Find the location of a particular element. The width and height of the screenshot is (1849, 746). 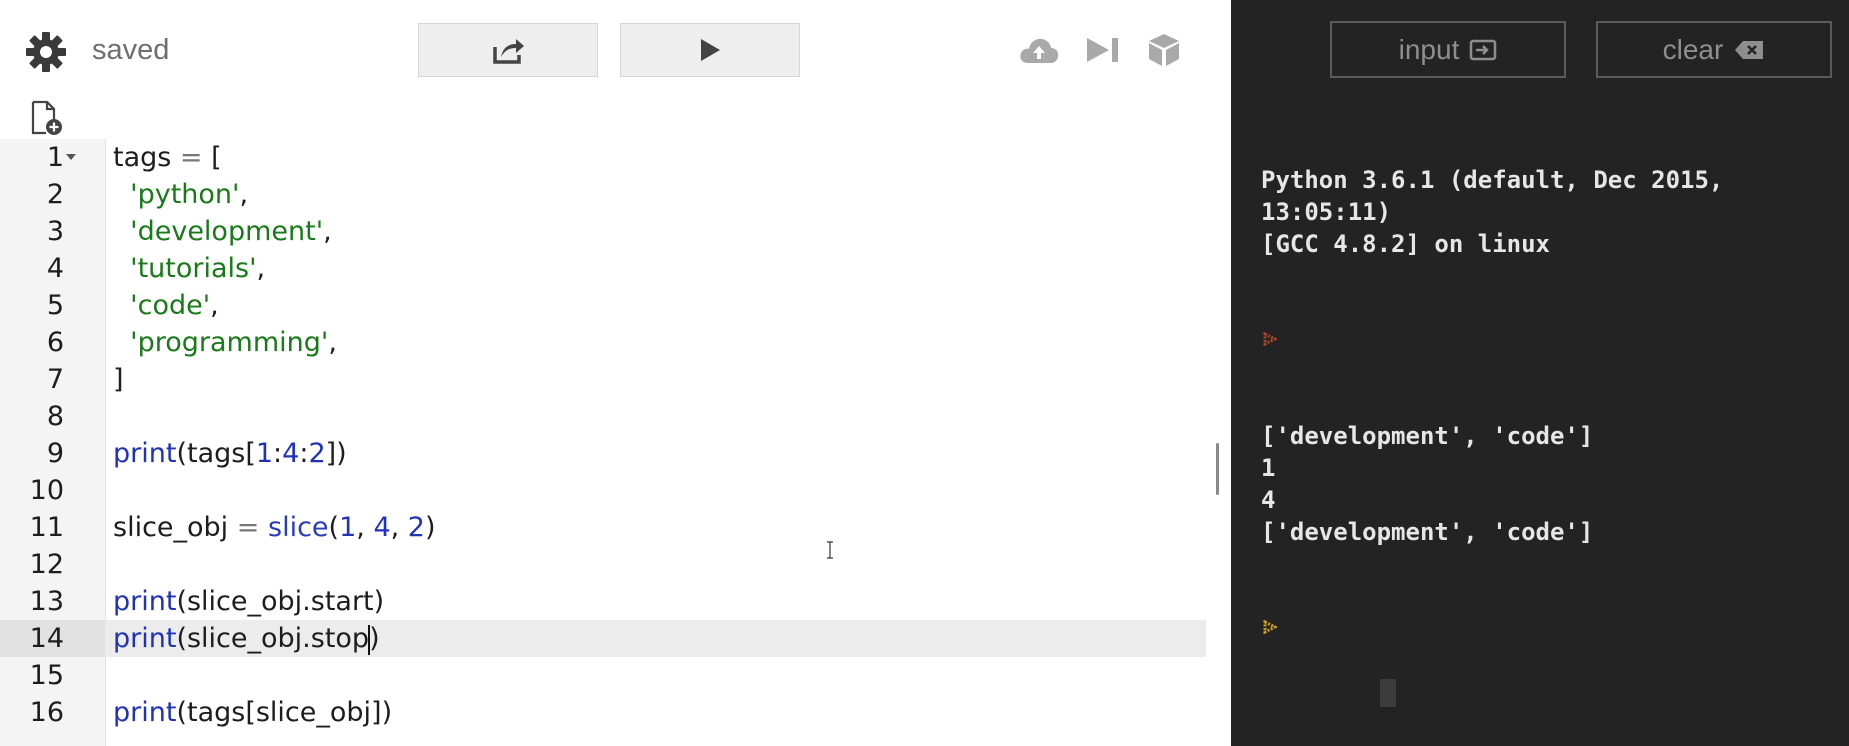

clear-button: clear is located at coordinates (1714, 49).